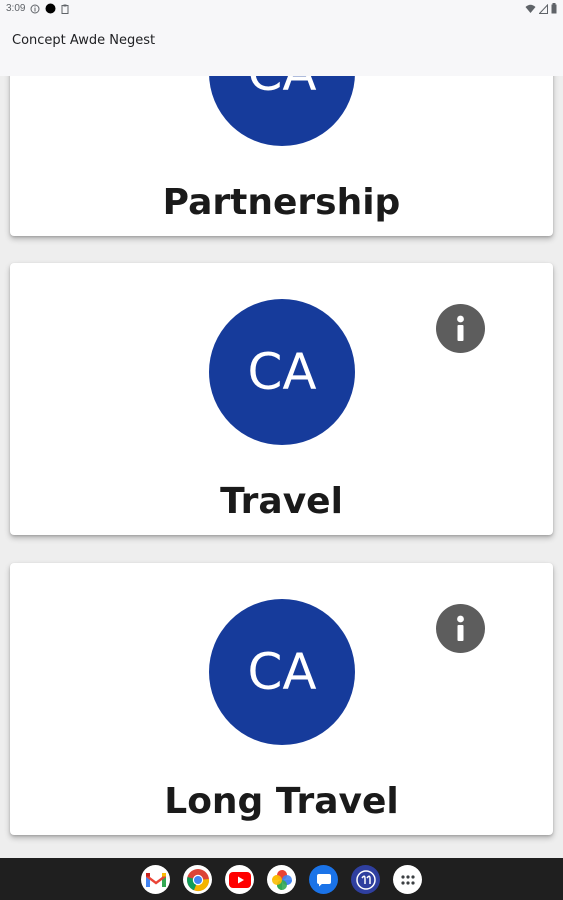 The width and height of the screenshot is (563, 900). Describe the element at coordinates (239, 879) in the screenshot. I see `youtube-icon` at that location.